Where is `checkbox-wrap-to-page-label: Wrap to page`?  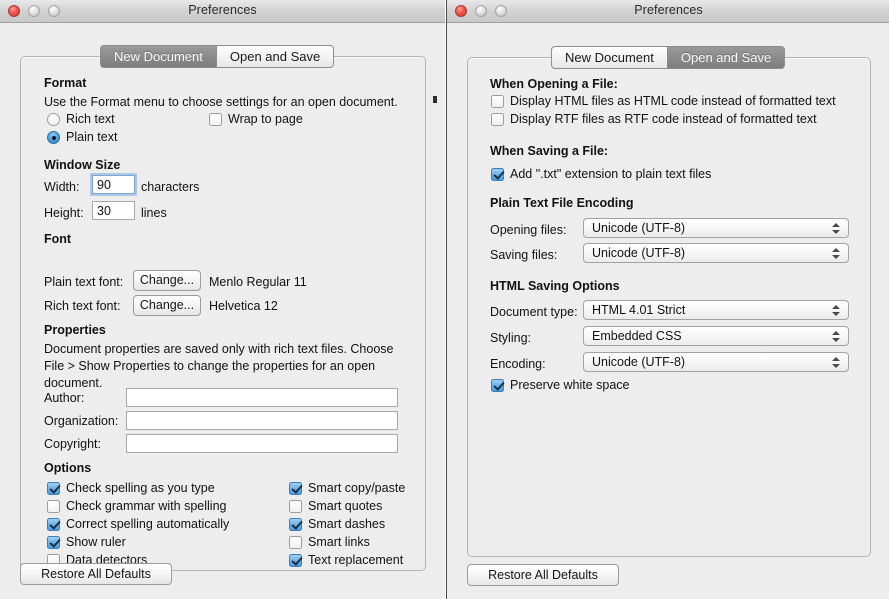
checkbox-wrap-to-page-label: Wrap to page is located at coordinates (265, 119).